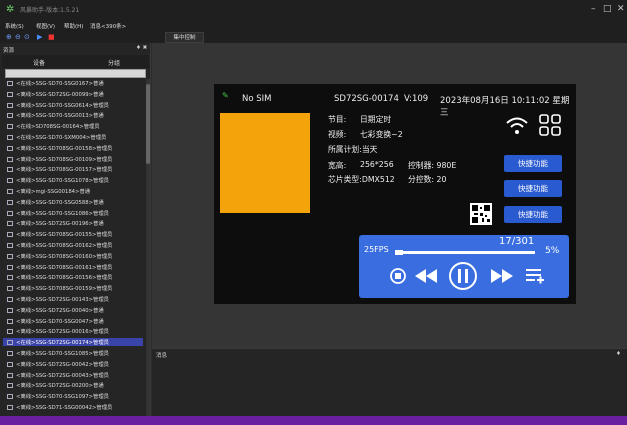 This screenshot has width=627, height=425. What do you see at coordinates (366, 99) in the screenshot?
I see `device-id: SD72SG-00174` at bounding box center [366, 99].